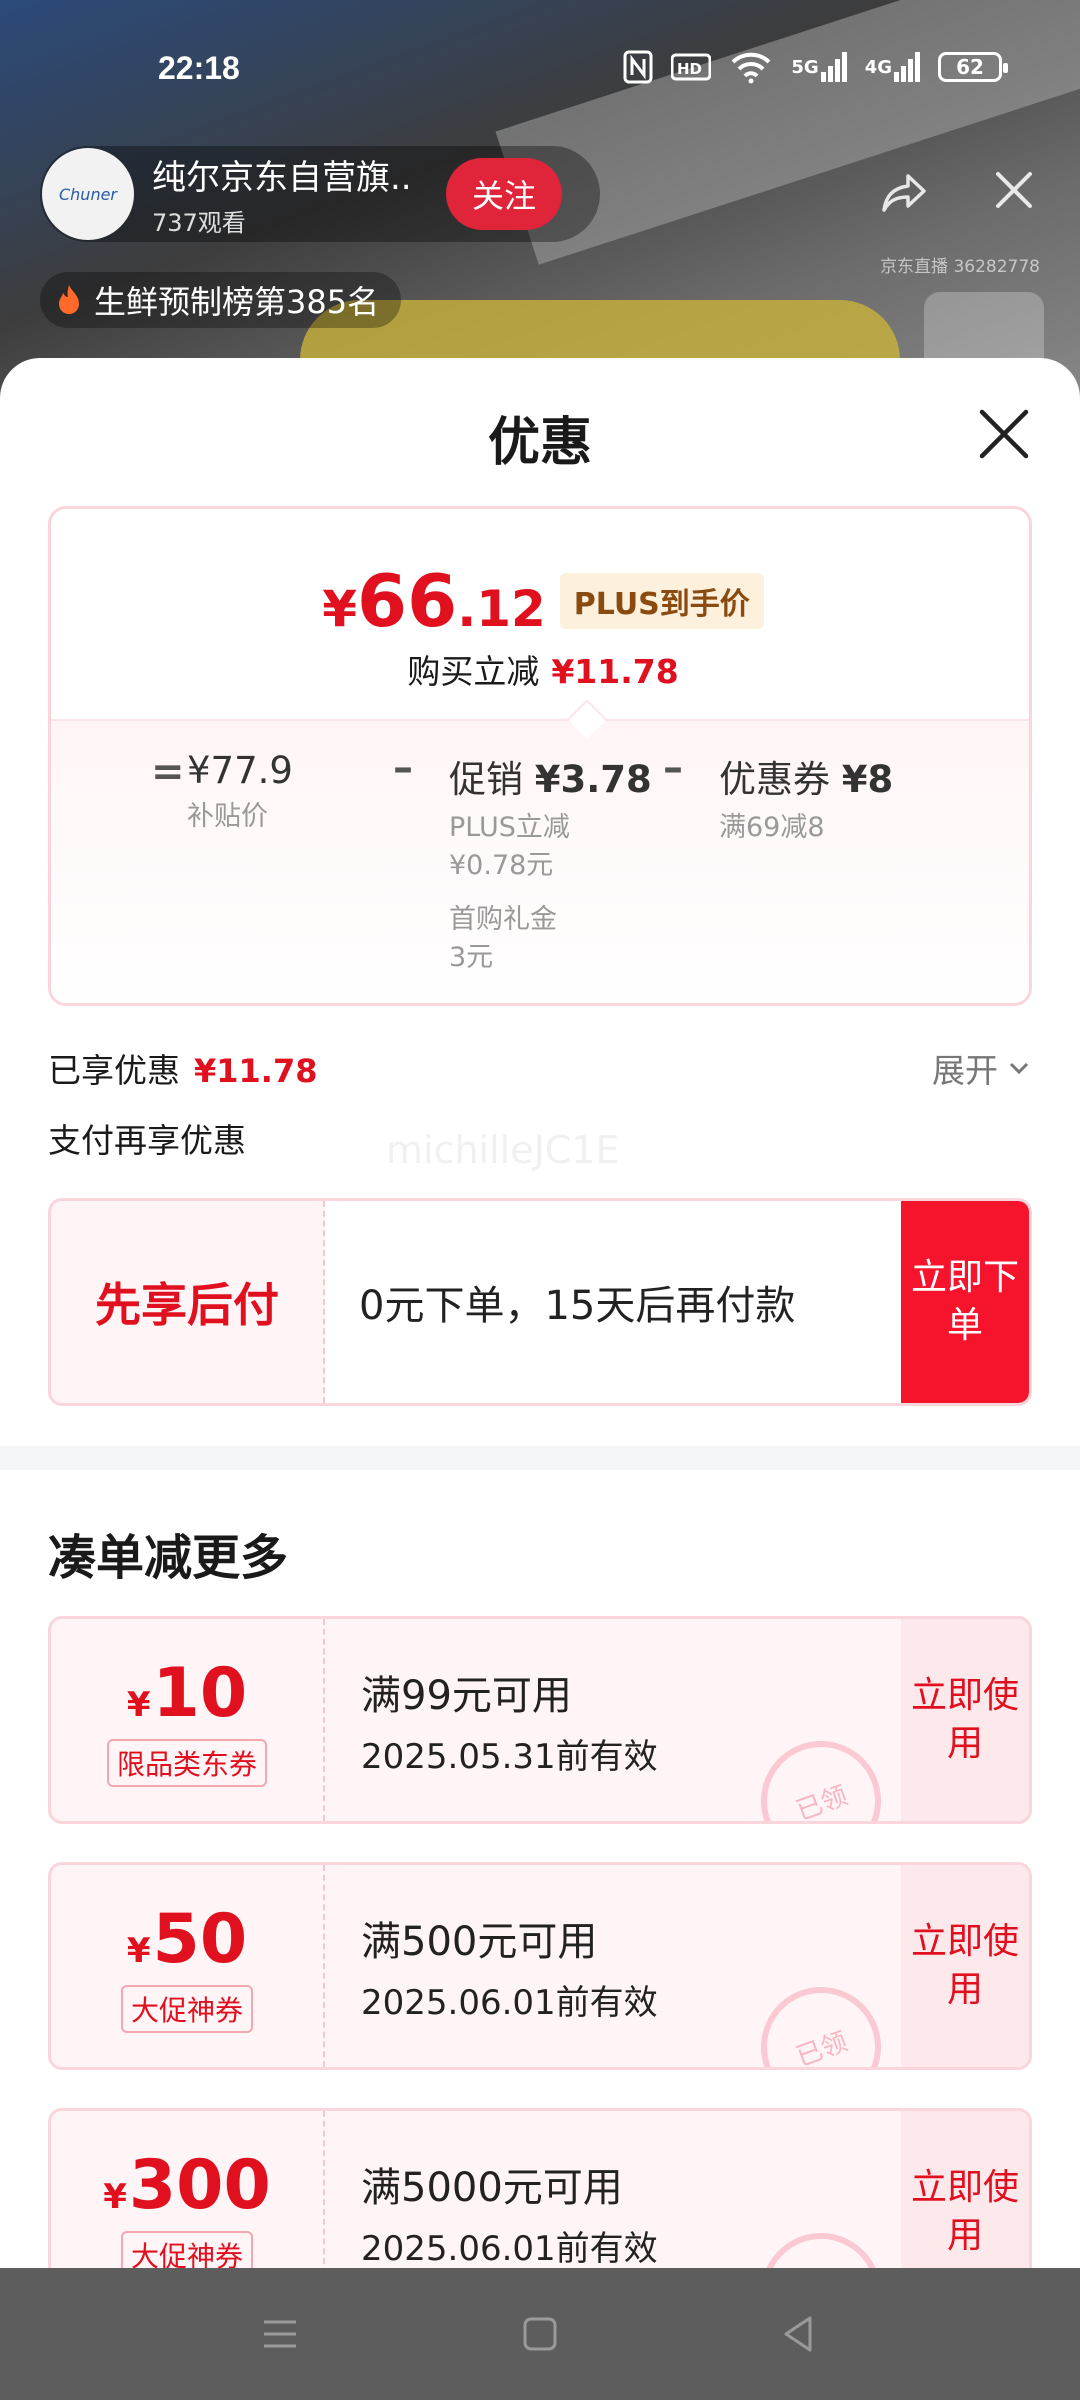 The width and height of the screenshot is (1080, 2400). What do you see at coordinates (147, 1140) in the screenshot?
I see `pay-more-label: 支付再享优惠` at bounding box center [147, 1140].